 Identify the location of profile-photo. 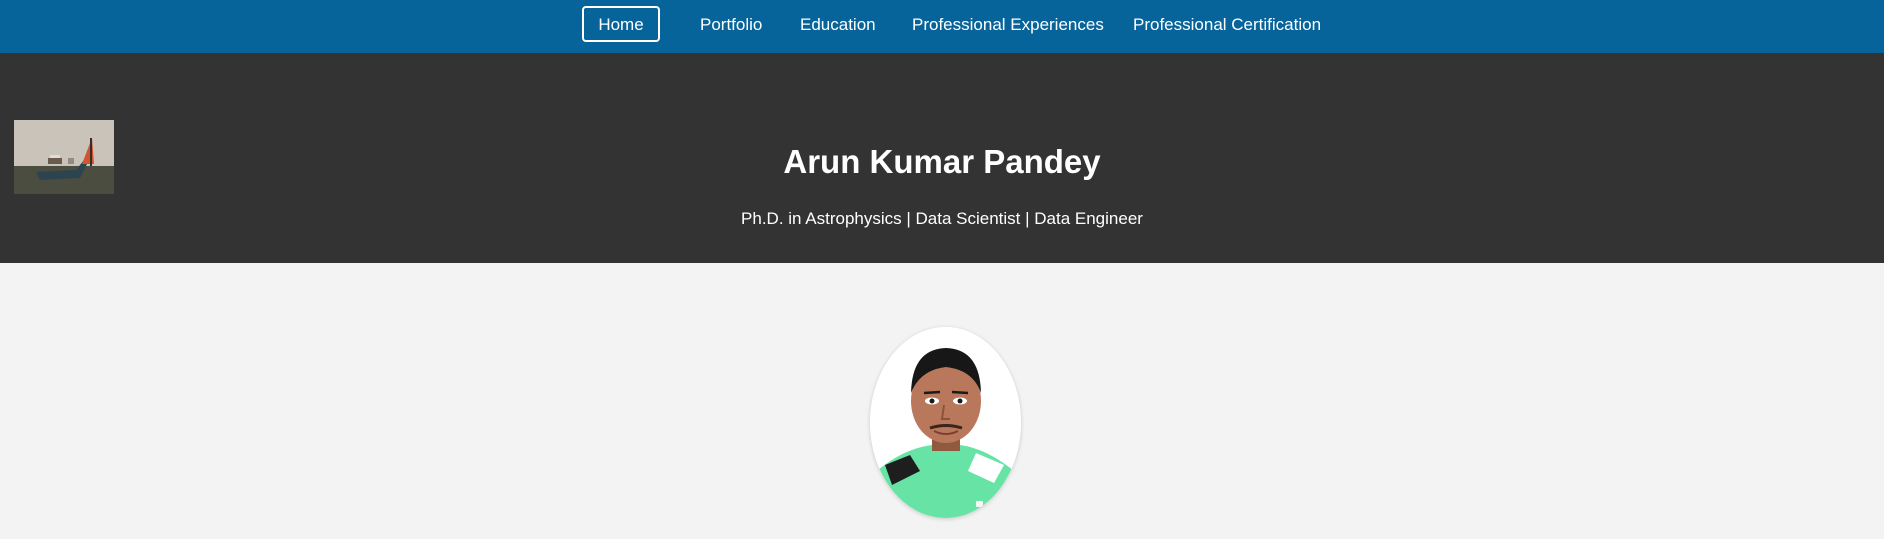
(945, 422).